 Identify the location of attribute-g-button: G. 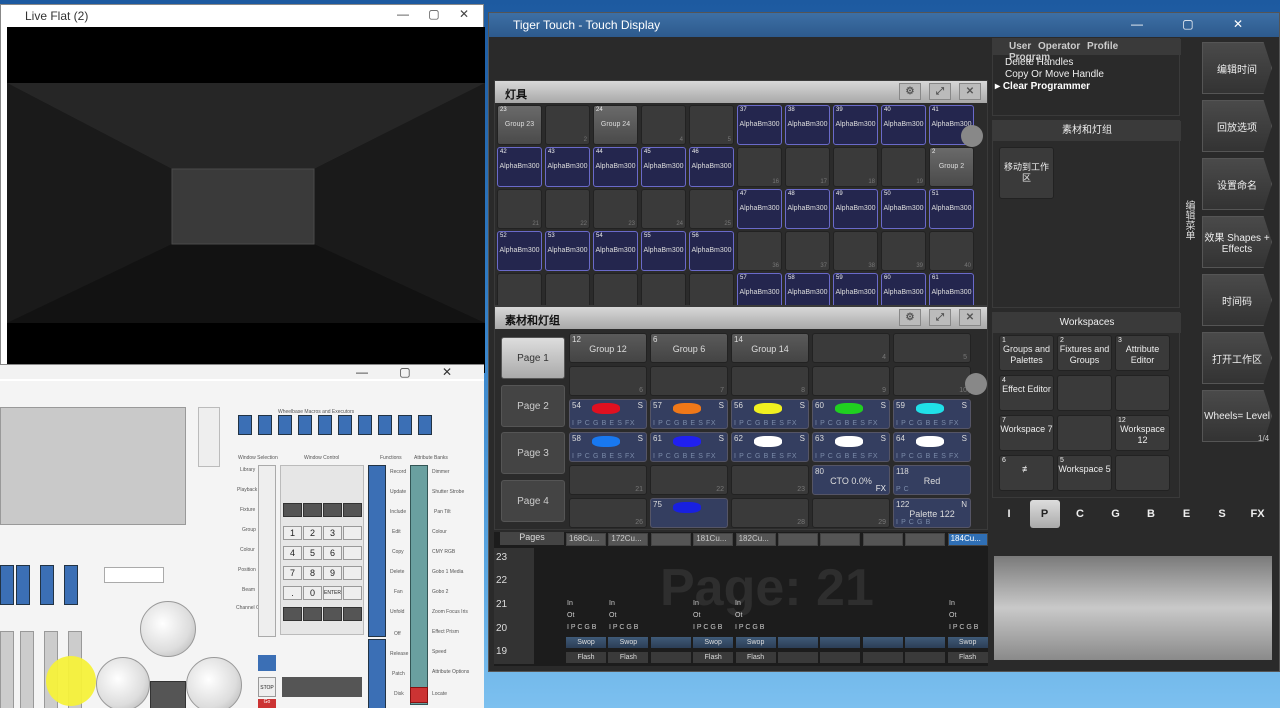
(1116, 514).